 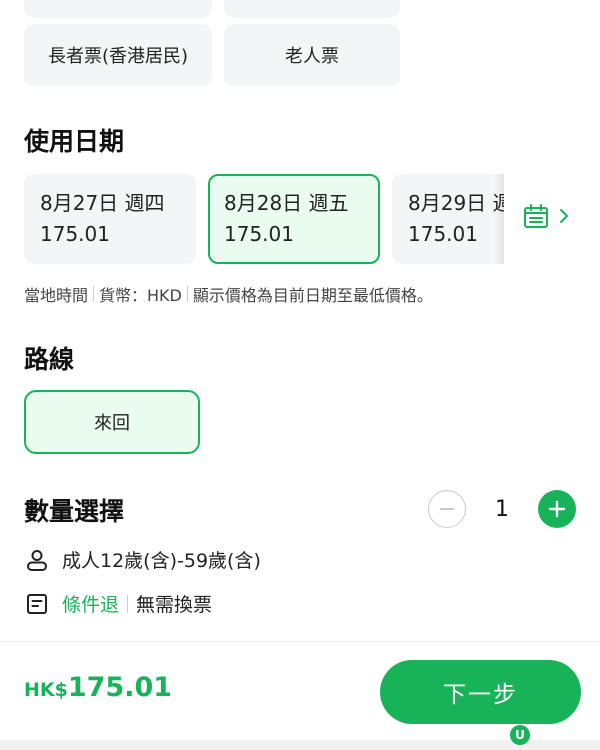 What do you see at coordinates (37, 560) in the screenshot?
I see `person-icon` at bounding box center [37, 560].